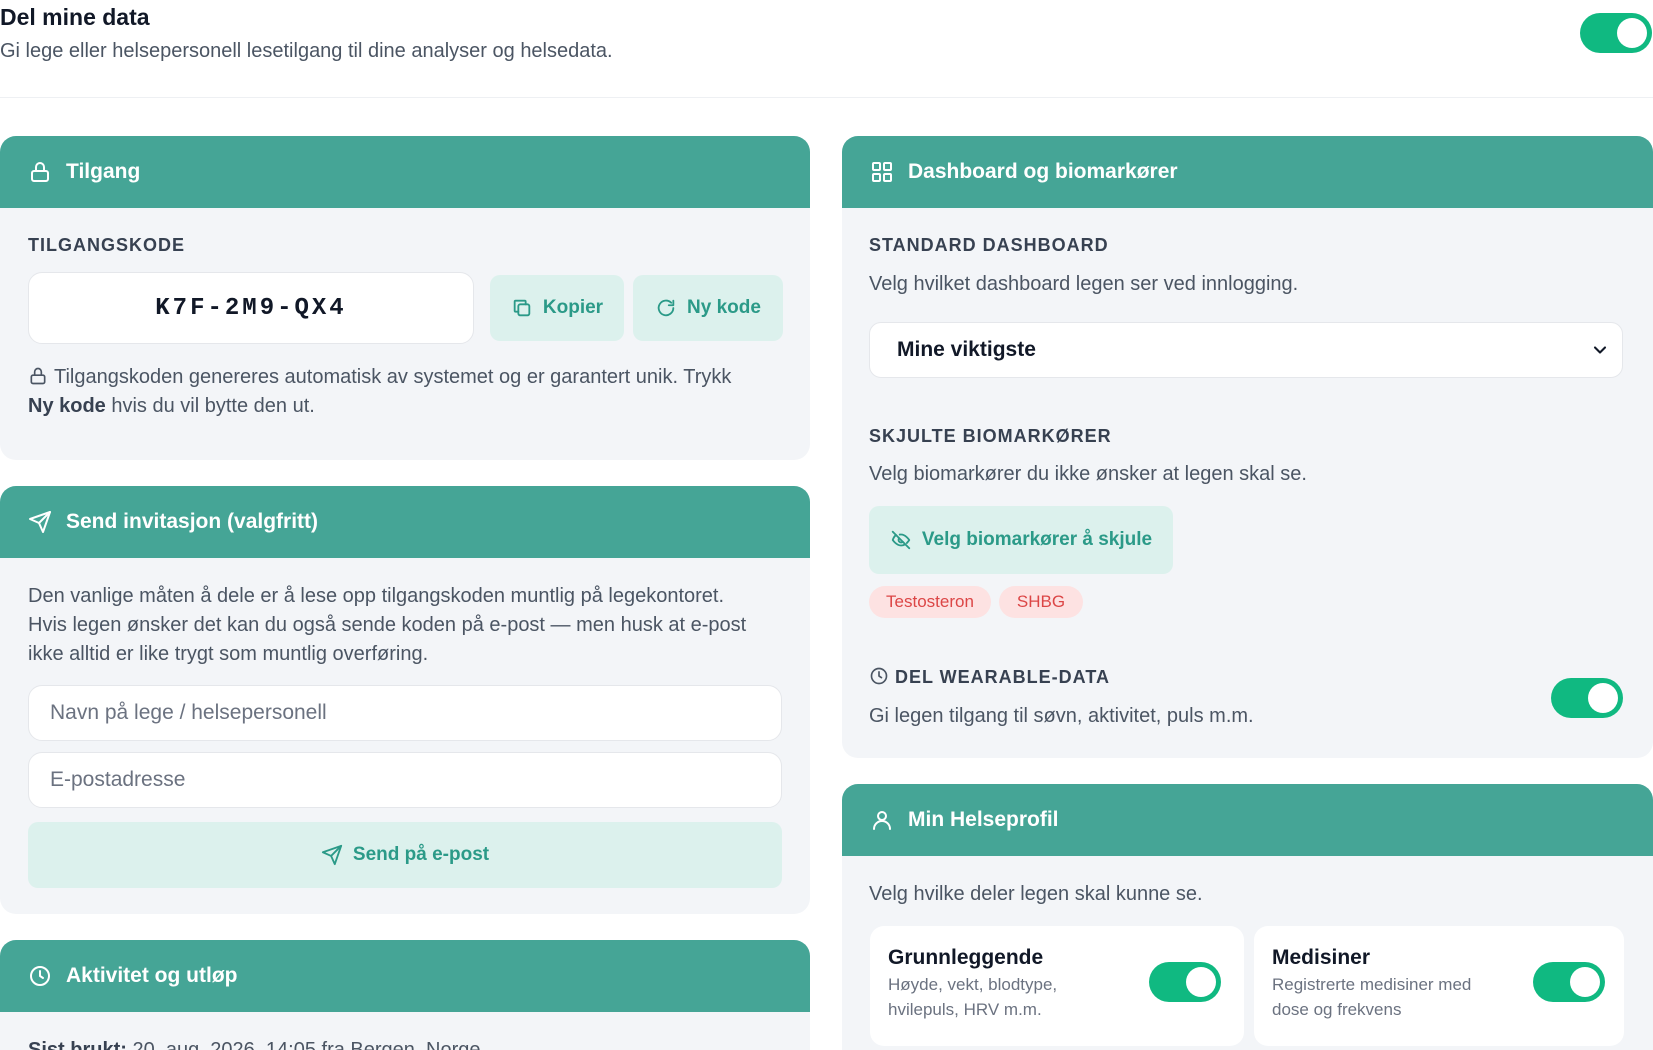 The height and width of the screenshot is (1050, 1653). I want to click on hidden-biomarkers-label: SKJULTE BIOMARKØRER, so click(990, 436).